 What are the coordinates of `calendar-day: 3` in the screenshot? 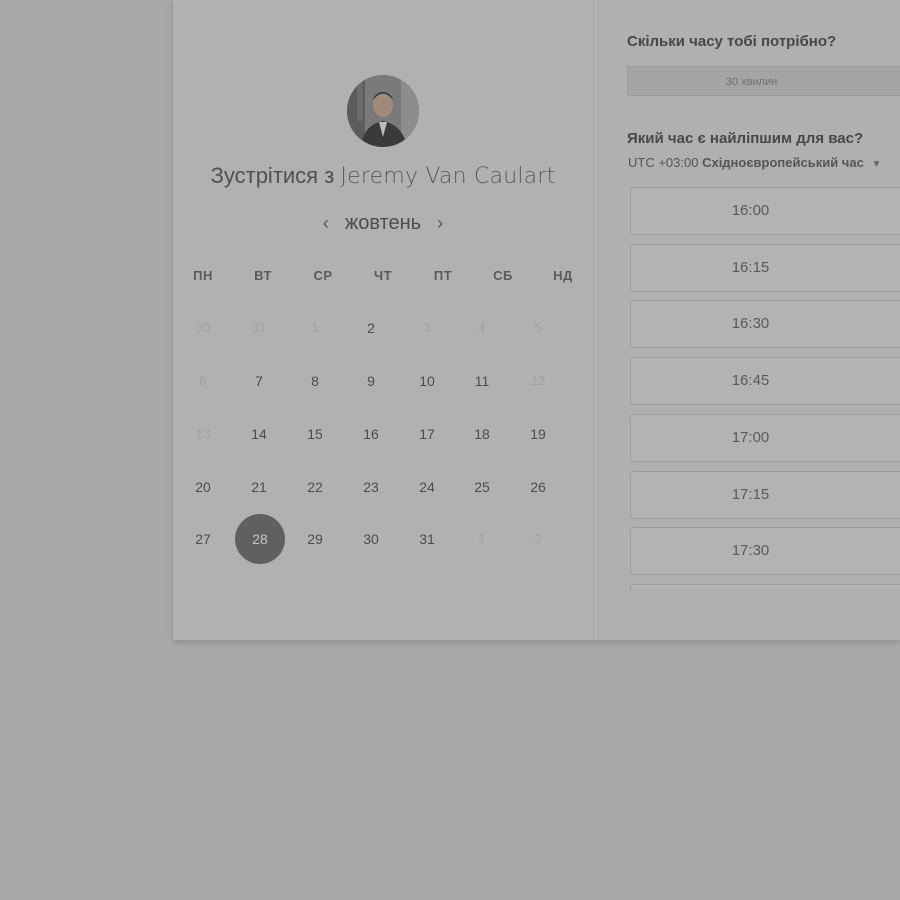 It's located at (427, 327).